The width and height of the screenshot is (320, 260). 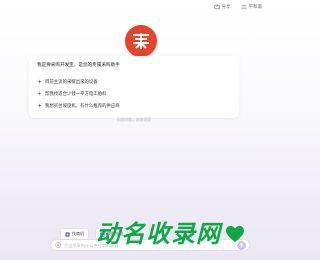 I want to click on suggestion-item: 帮我找适合少钱一平方电工拍料, so click(x=134, y=93).